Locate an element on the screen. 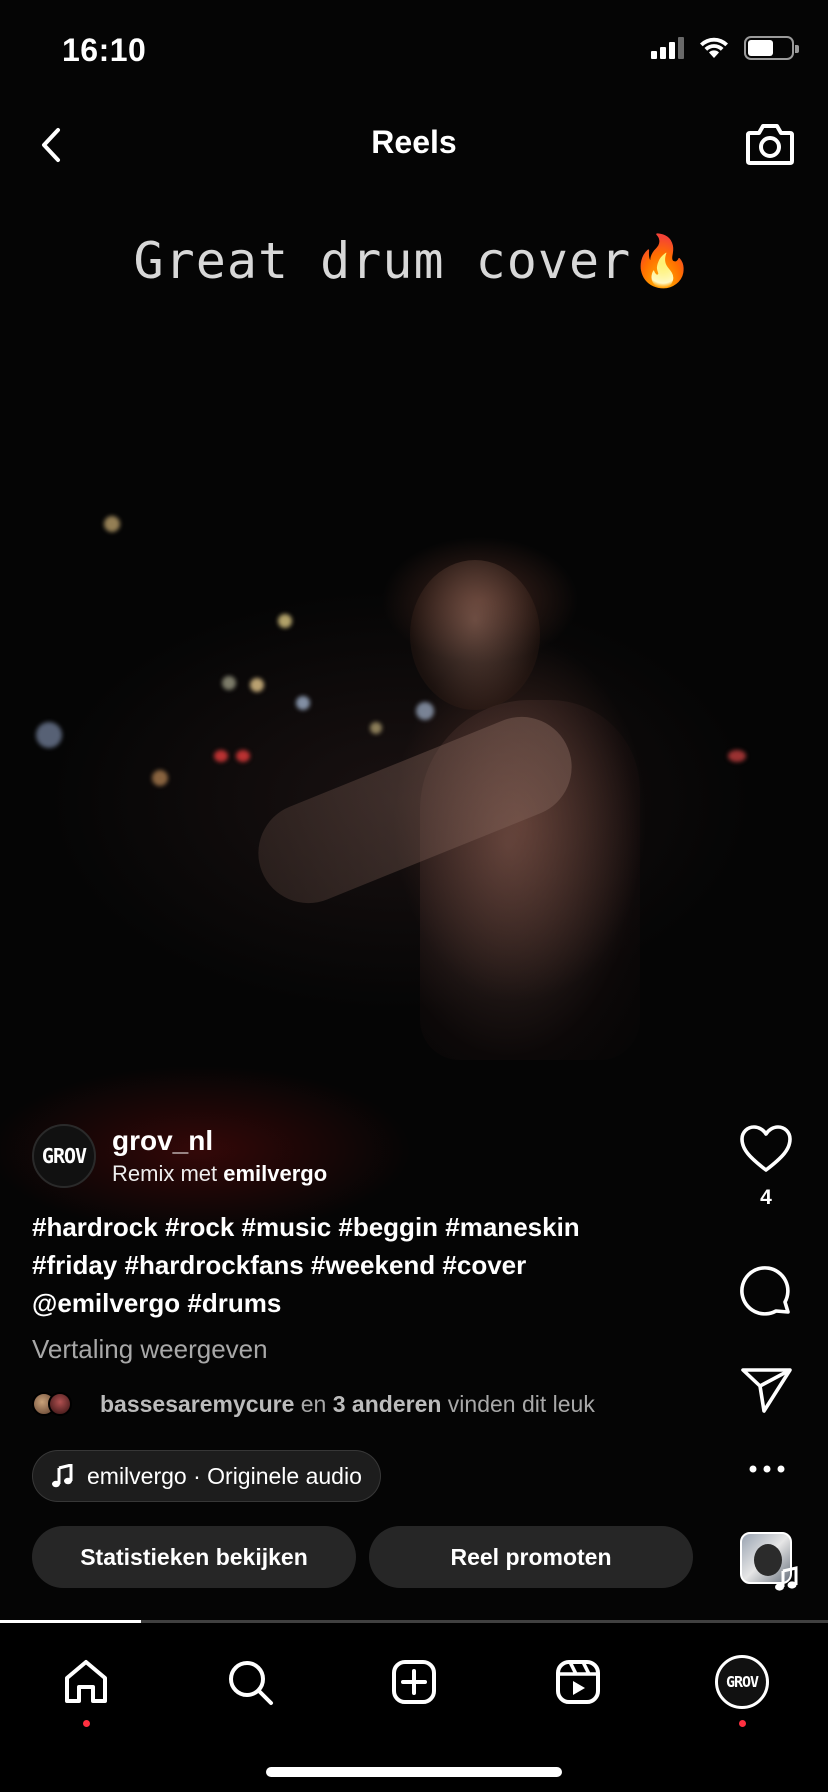  liker-username: bassesaremycure is located at coordinates (197, 1404).